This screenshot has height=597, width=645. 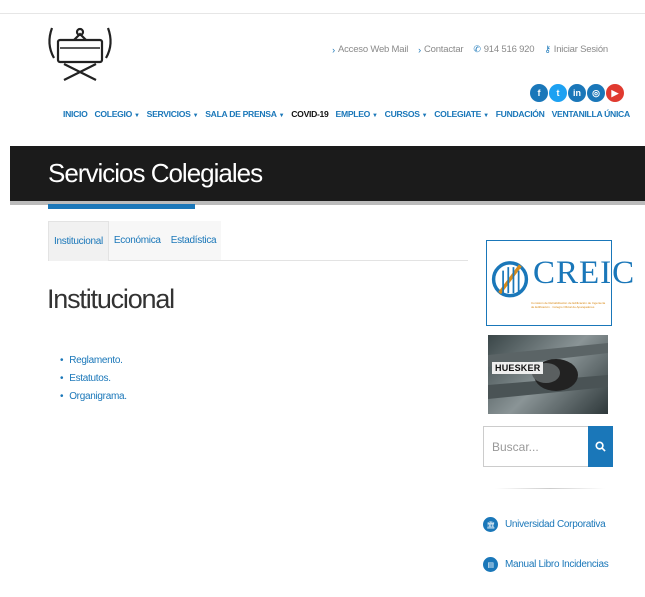 What do you see at coordinates (168, 114) in the screenshot?
I see `nav-item-label: SERVICIOS` at bounding box center [168, 114].